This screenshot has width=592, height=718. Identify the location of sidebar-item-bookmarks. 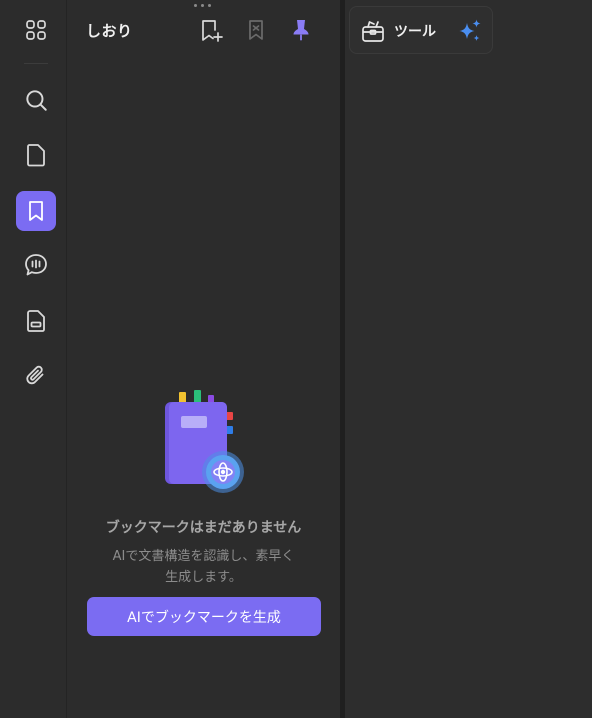
(36, 211).